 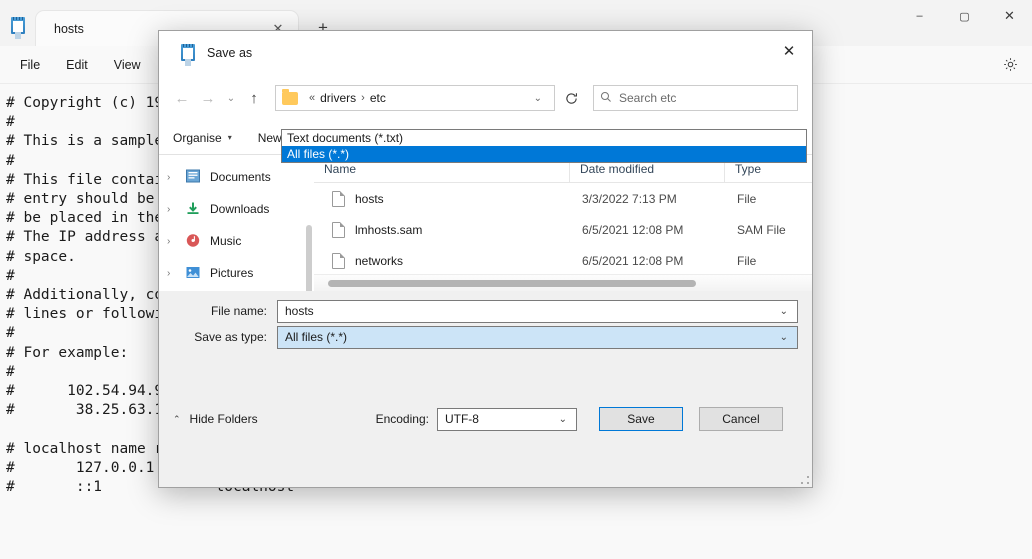 What do you see at coordinates (238, 311) in the screenshot?
I see `file-name-label: File name:` at bounding box center [238, 311].